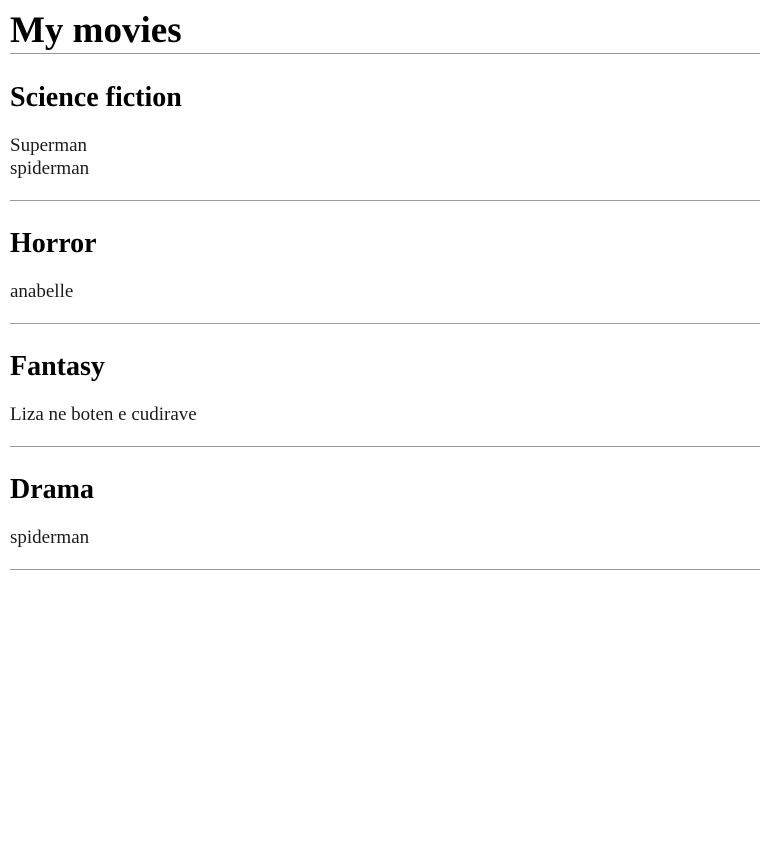  I want to click on movie-item: anabelle, so click(42, 291).